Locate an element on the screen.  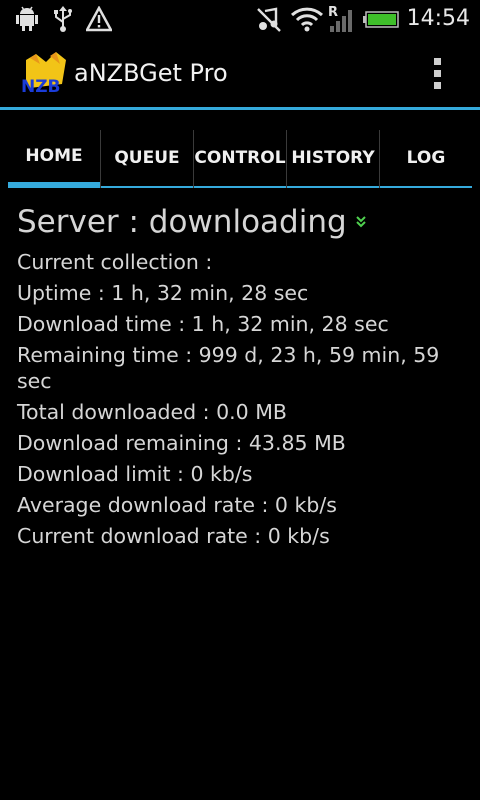
download-time-text: Download time : 1 h, 32 min, 28 sec is located at coordinates (203, 324).